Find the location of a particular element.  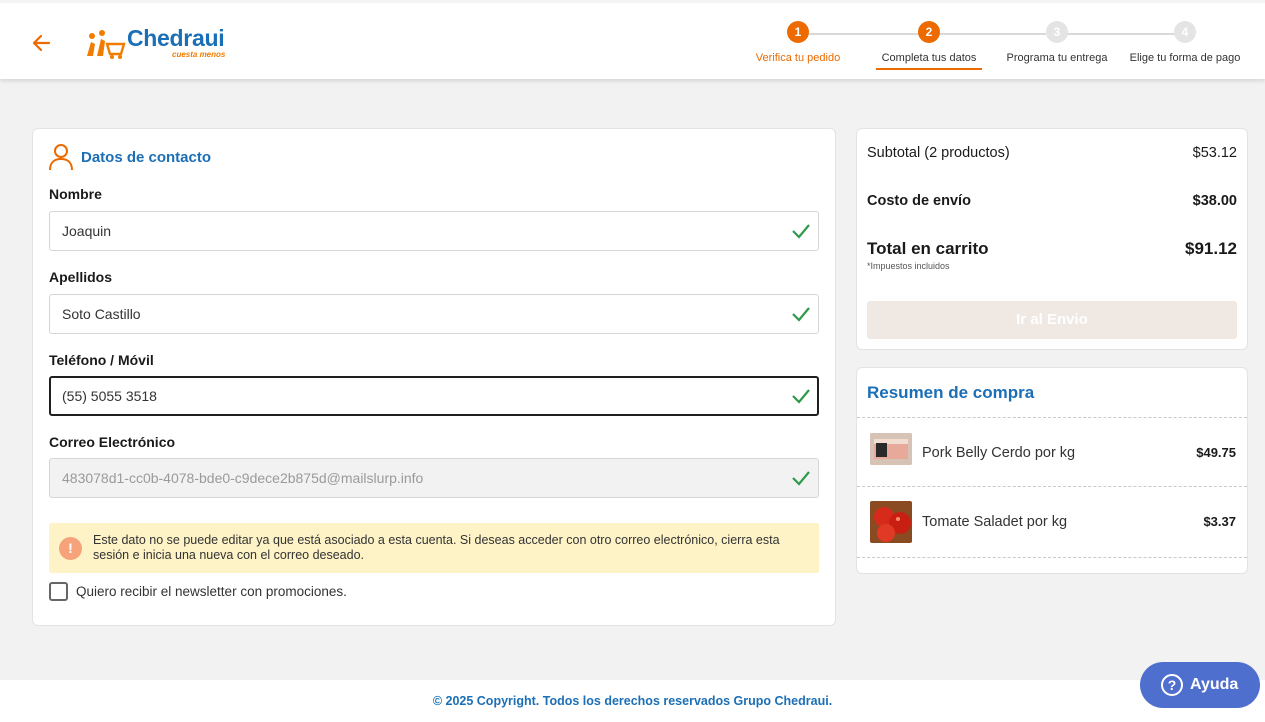

back-button is located at coordinates (42, 43).